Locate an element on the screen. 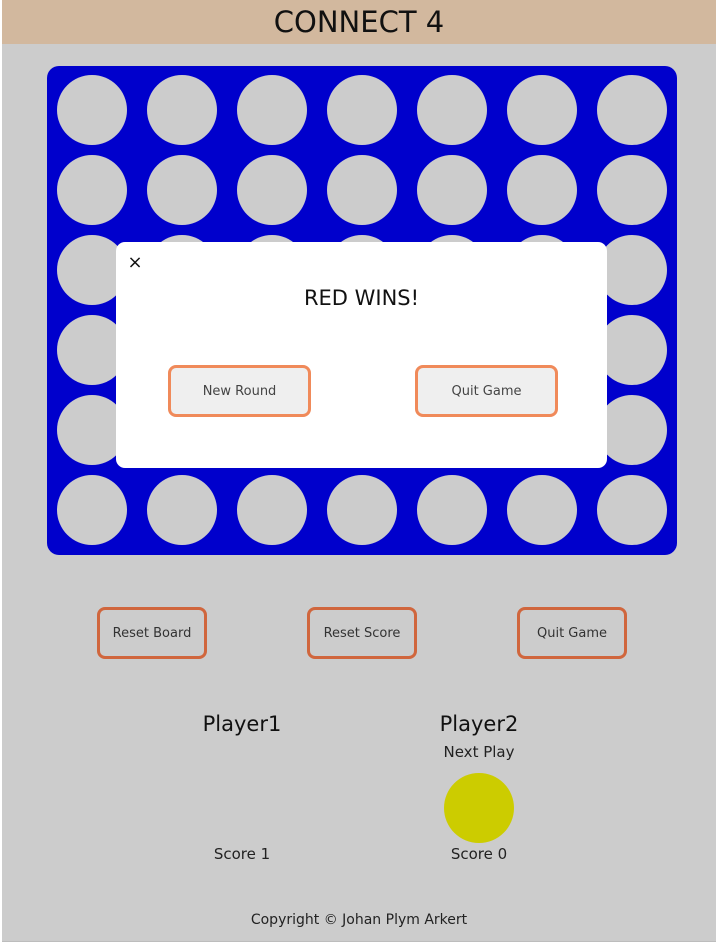 The width and height of the screenshot is (718, 943). game-title: CONNECT 4 is located at coordinates (359, 22).